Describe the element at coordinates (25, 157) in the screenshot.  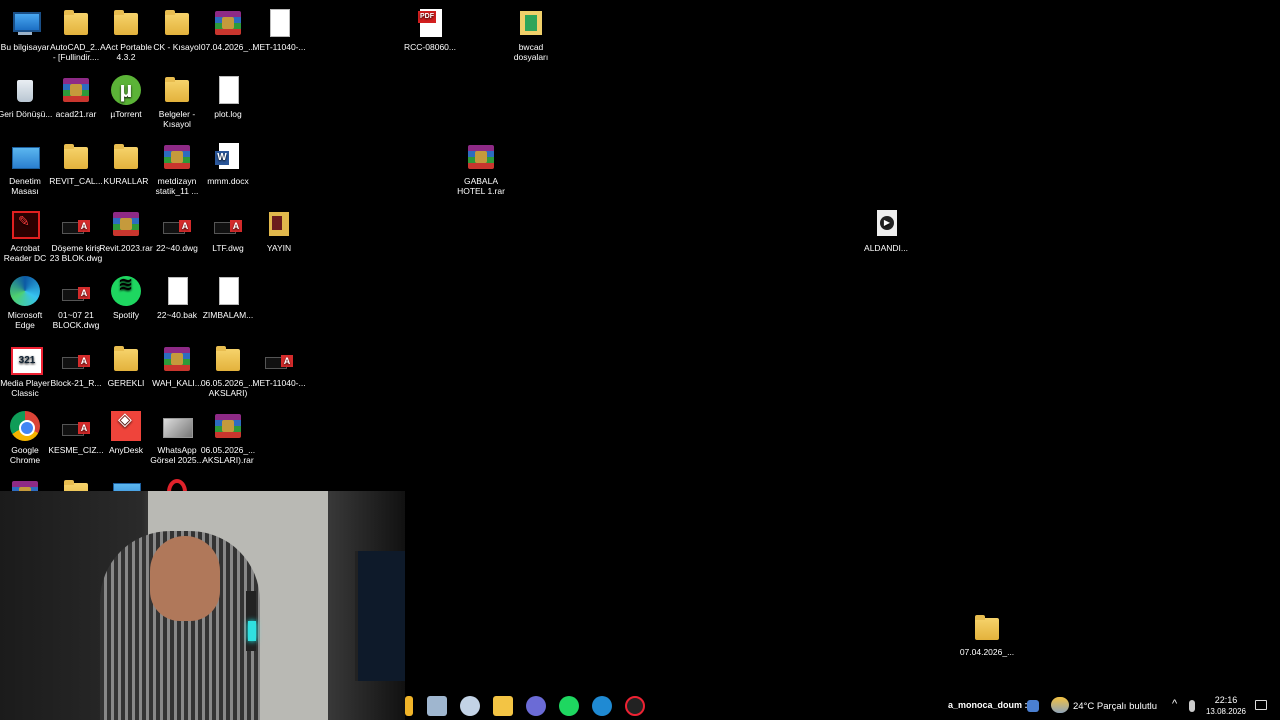
I see `control-panel-icon` at that location.